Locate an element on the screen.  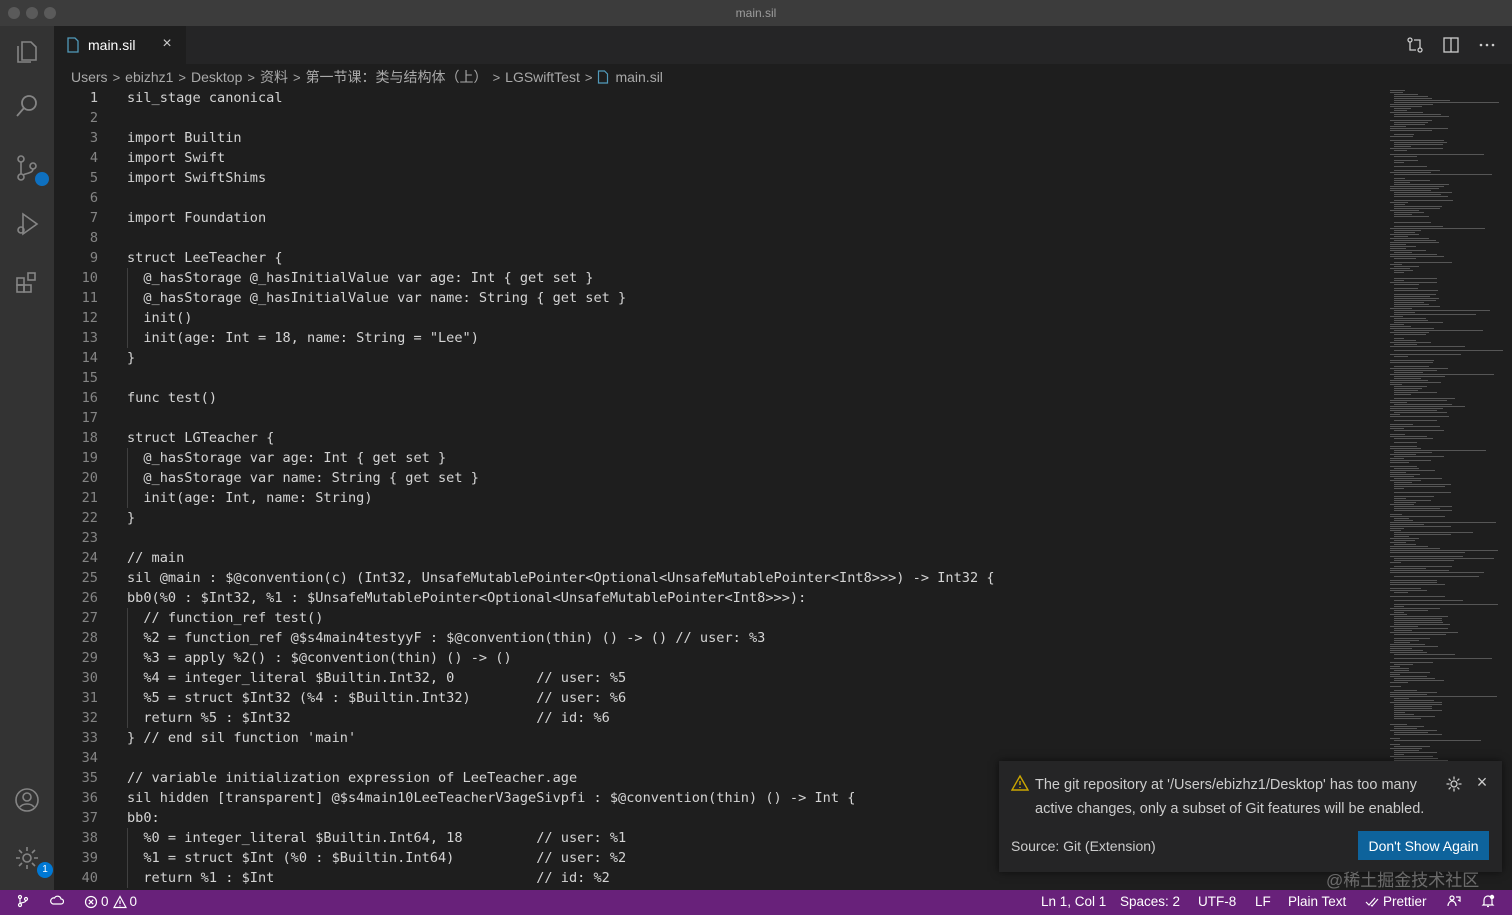
problems-status: 0 0 is located at coordinates (110, 901).